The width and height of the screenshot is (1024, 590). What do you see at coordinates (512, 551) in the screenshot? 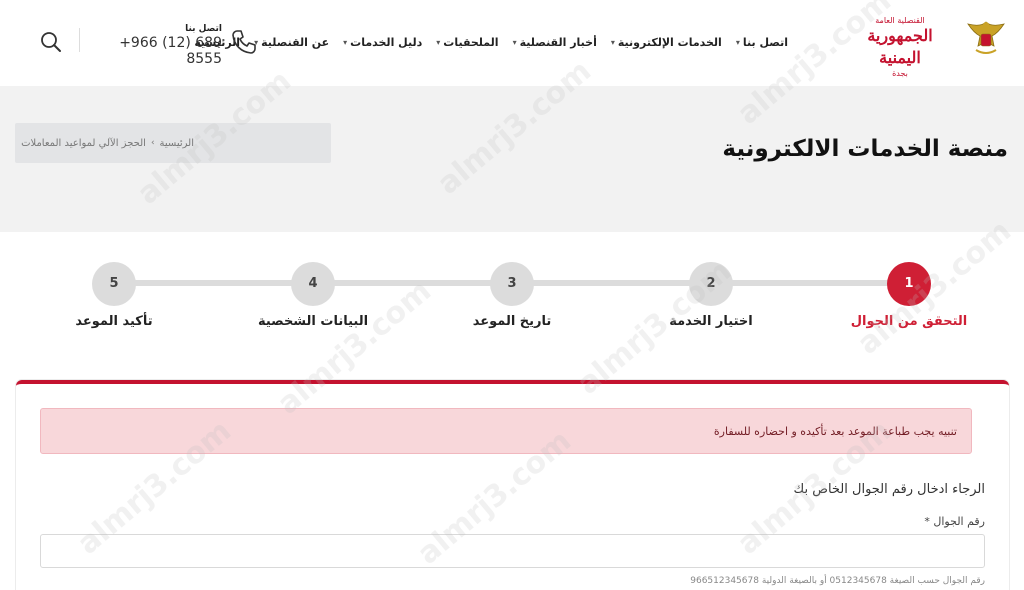
I see `phone-input` at bounding box center [512, 551].